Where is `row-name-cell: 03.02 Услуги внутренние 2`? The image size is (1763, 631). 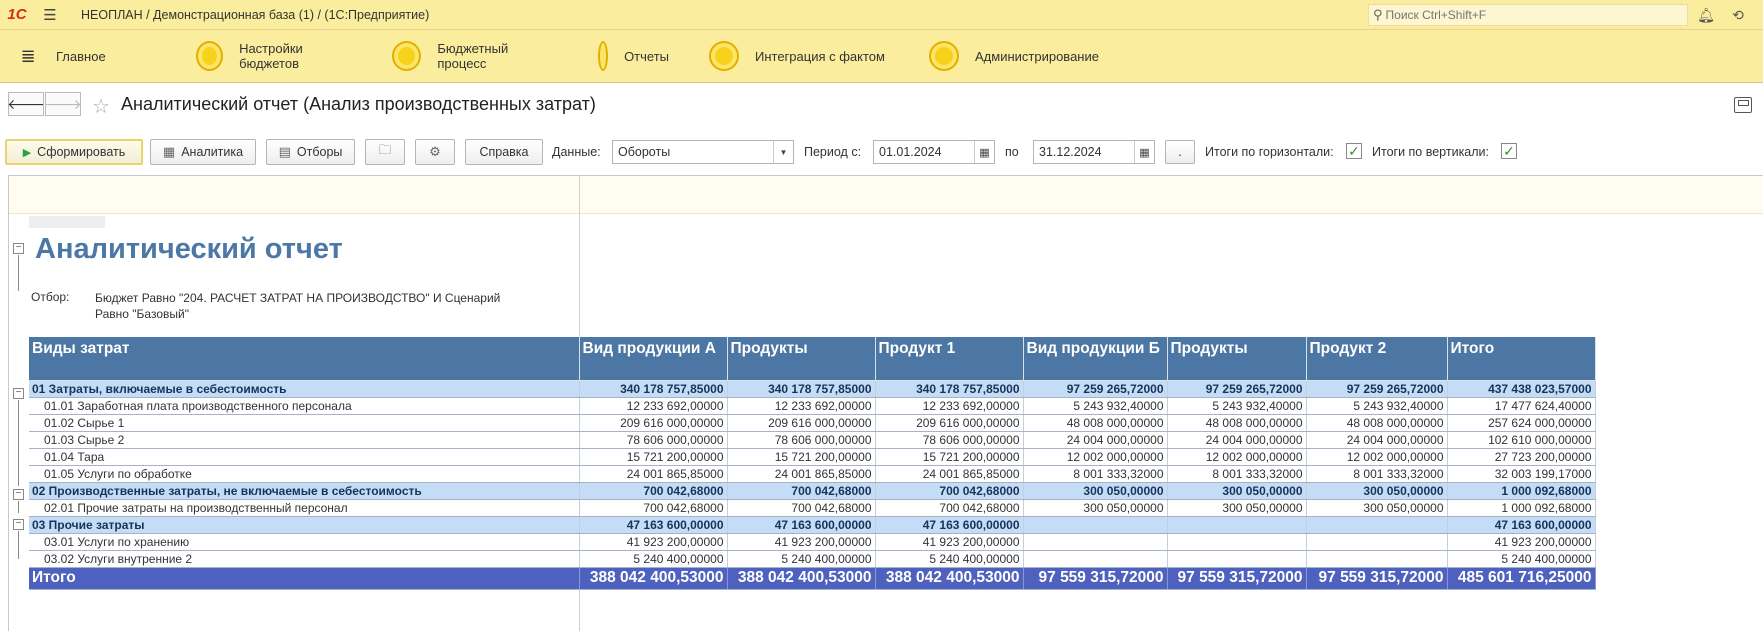 row-name-cell: 03.02 Услуги внутренние 2 is located at coordinates (304, 559).